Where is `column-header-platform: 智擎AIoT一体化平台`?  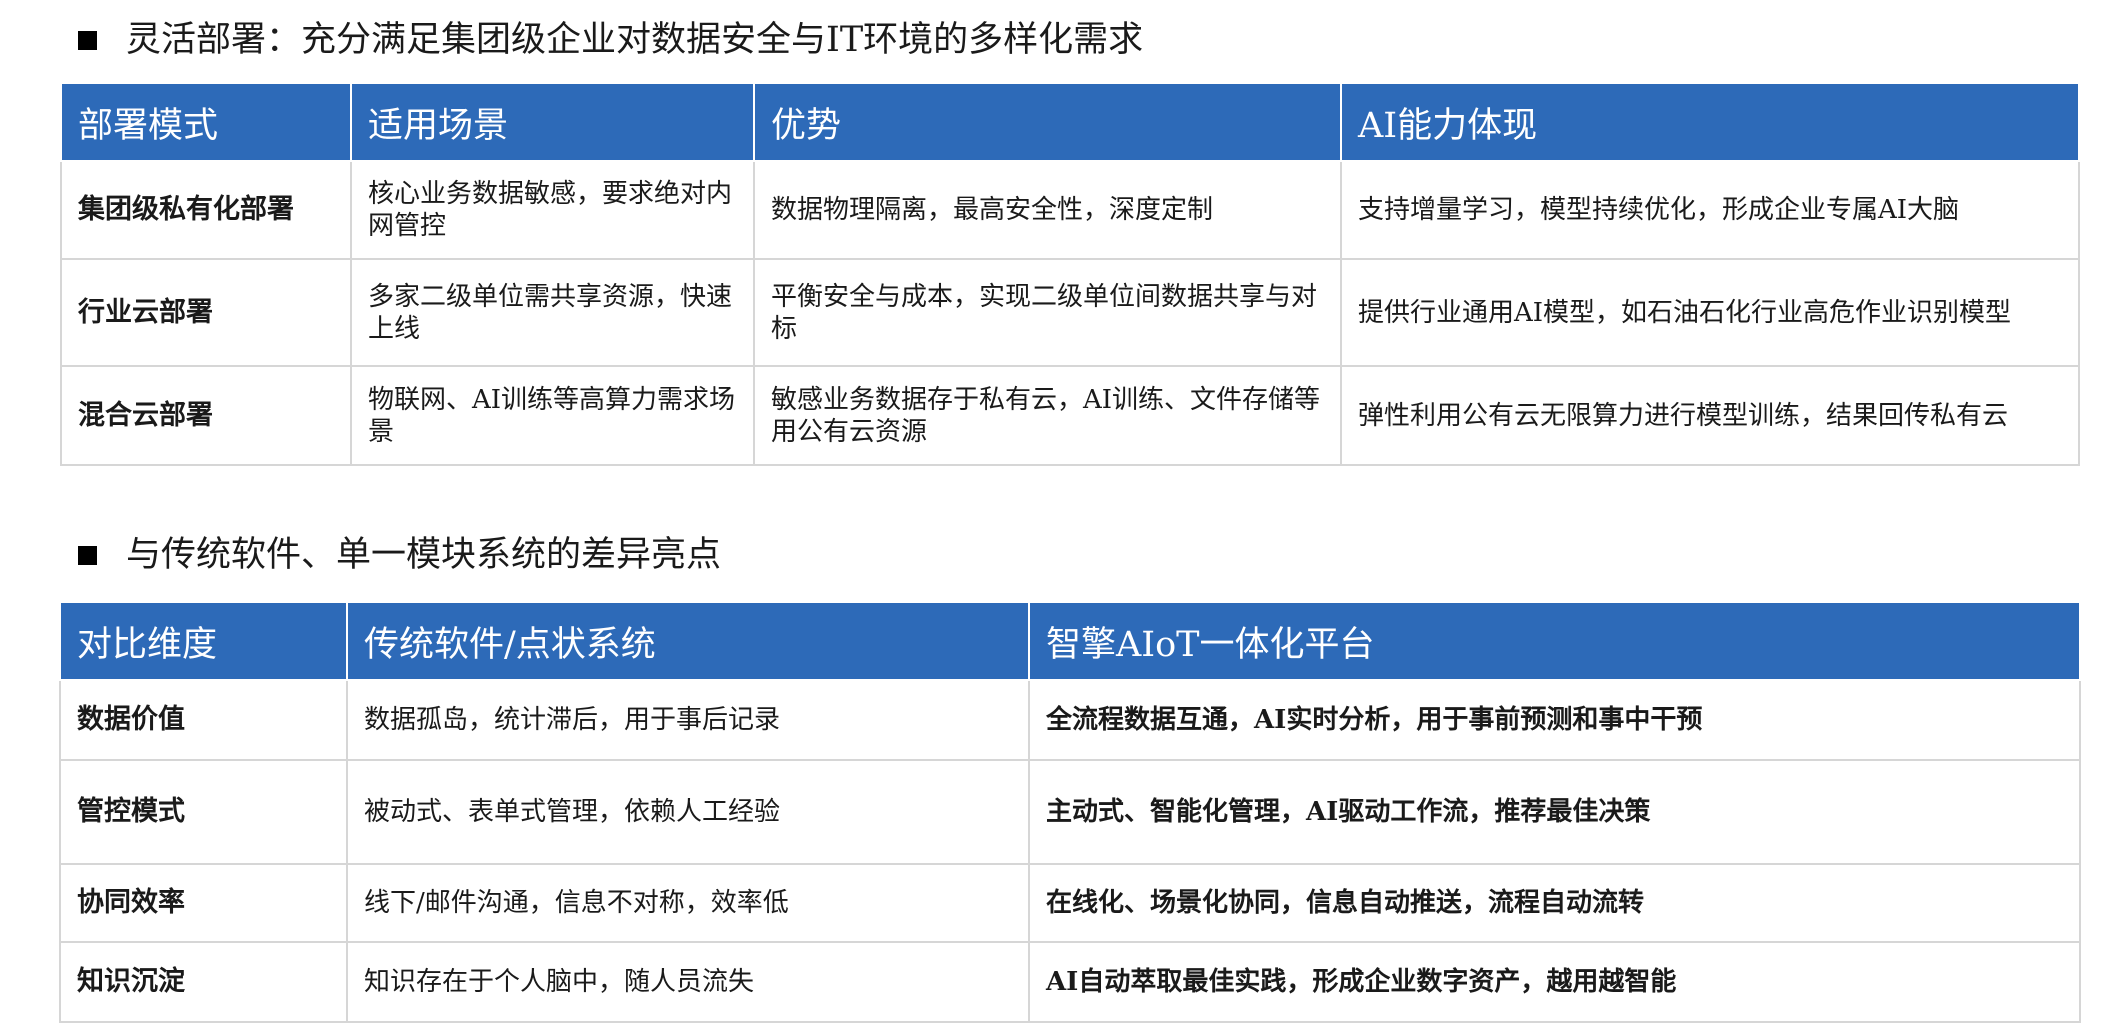
column-header-platform: 智擎AIoT一体化平台 is located at coordinates (1554, 641).